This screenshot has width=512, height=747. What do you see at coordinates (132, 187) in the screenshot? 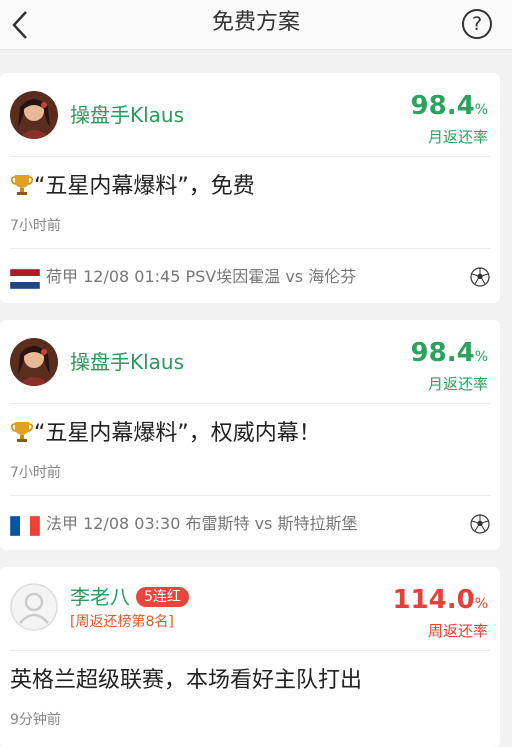
I see `plan-headline: “五星内幕爆料”，免费` at bounding box center [132, 187].